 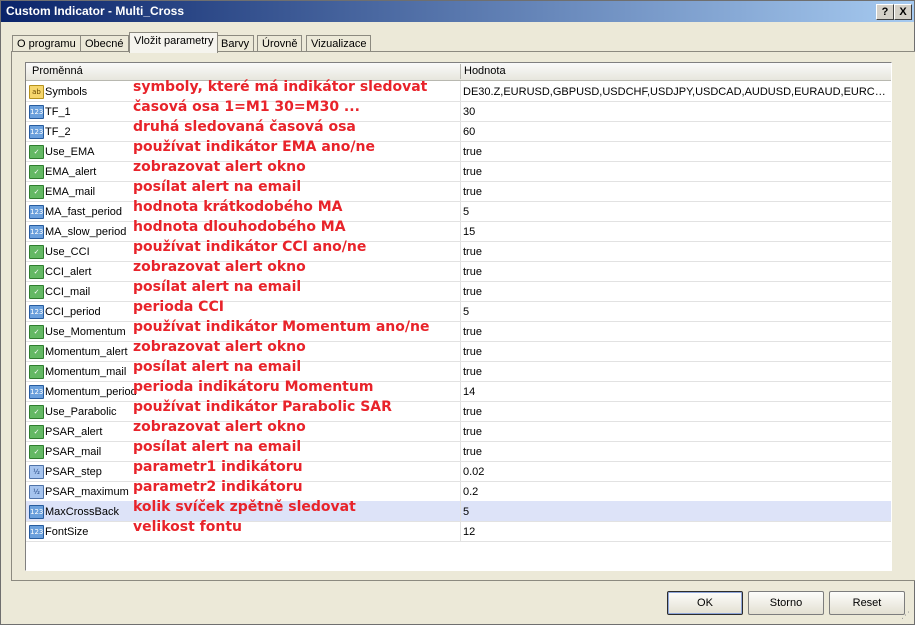 What do you see at coordinates (675, 132) in the screenshot?
I see `param-value: 60` at bounding box center [675, 132].